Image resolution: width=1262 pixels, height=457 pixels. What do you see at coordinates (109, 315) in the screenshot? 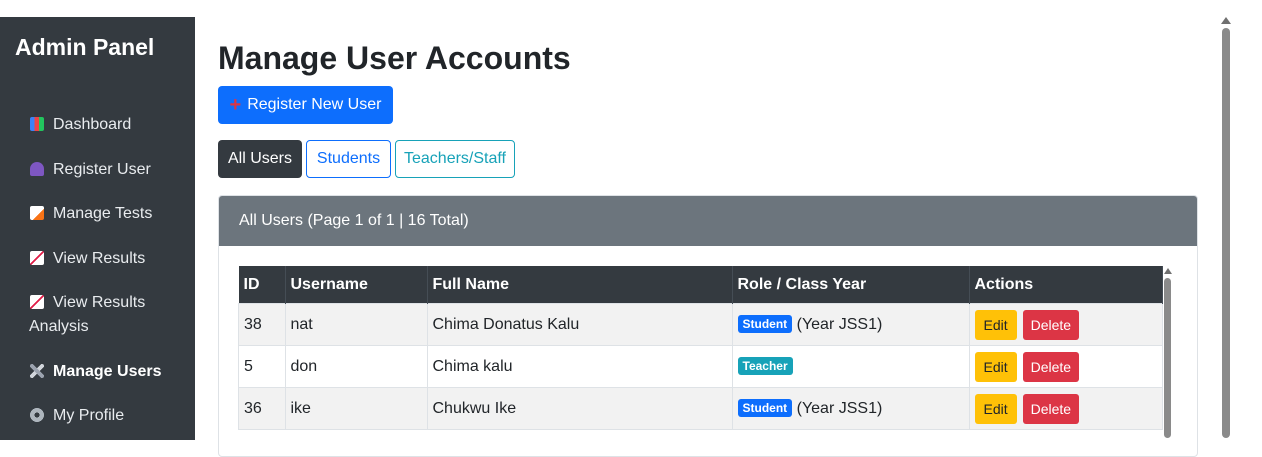
I see `sidebar-item-view-results-analysis: View Results Analysis` at bounding box center [109, 315].